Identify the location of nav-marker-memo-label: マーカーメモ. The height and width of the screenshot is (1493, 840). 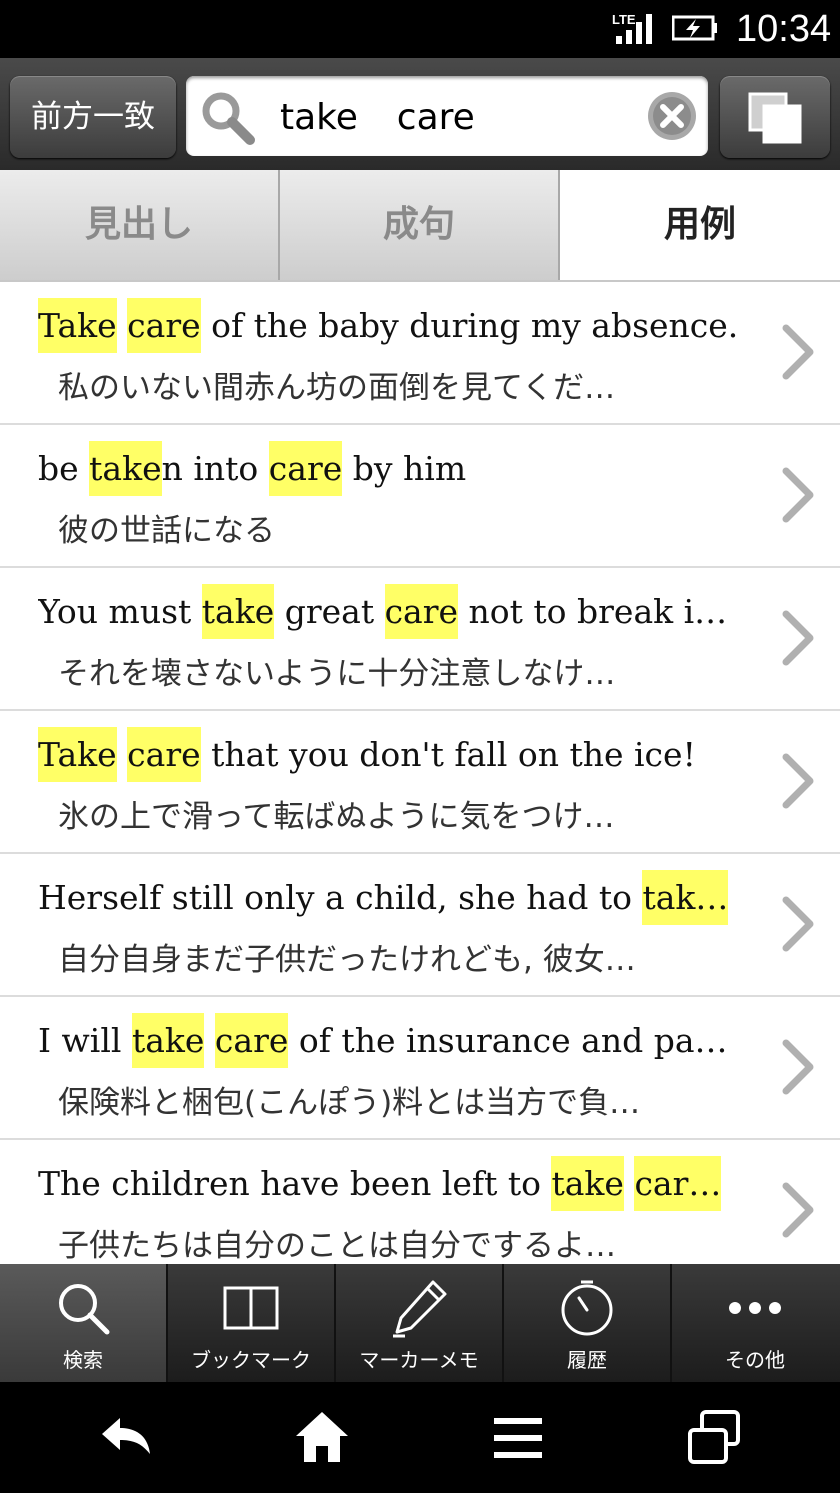
(419, 1360).